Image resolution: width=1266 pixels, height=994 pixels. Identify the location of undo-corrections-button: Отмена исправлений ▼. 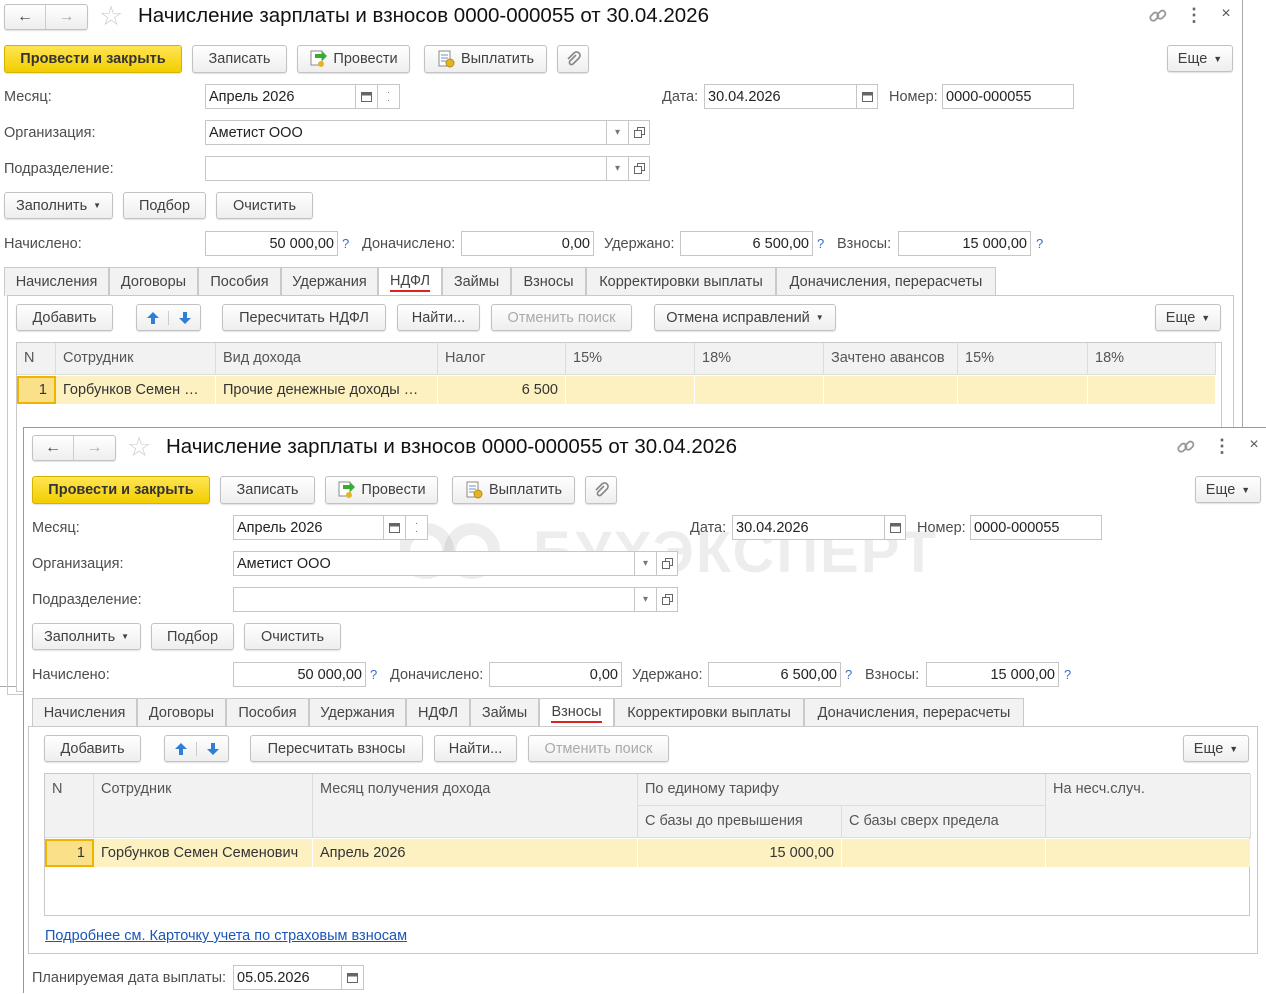
(745, 317).